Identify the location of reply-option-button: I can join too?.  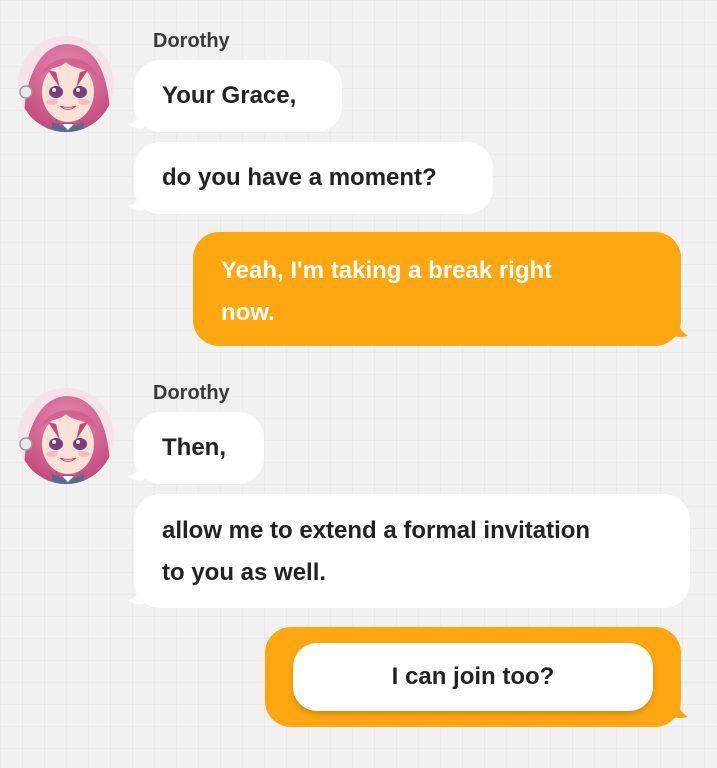
(473, 677).